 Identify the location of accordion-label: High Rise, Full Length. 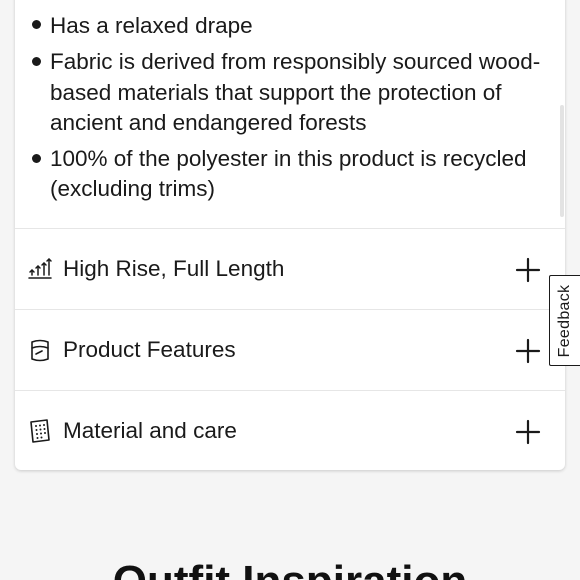
(174, 268).